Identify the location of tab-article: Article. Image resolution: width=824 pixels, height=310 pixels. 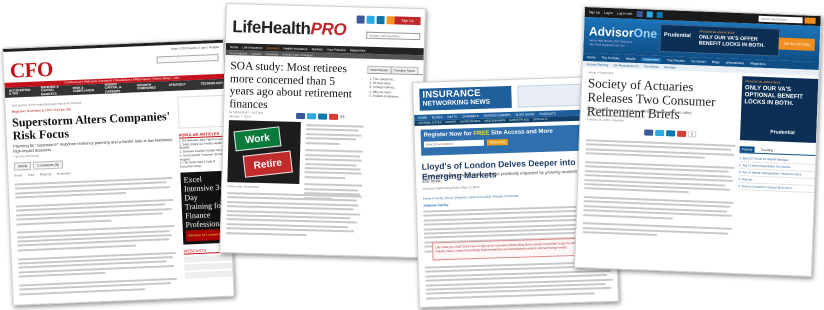
(22, 166).